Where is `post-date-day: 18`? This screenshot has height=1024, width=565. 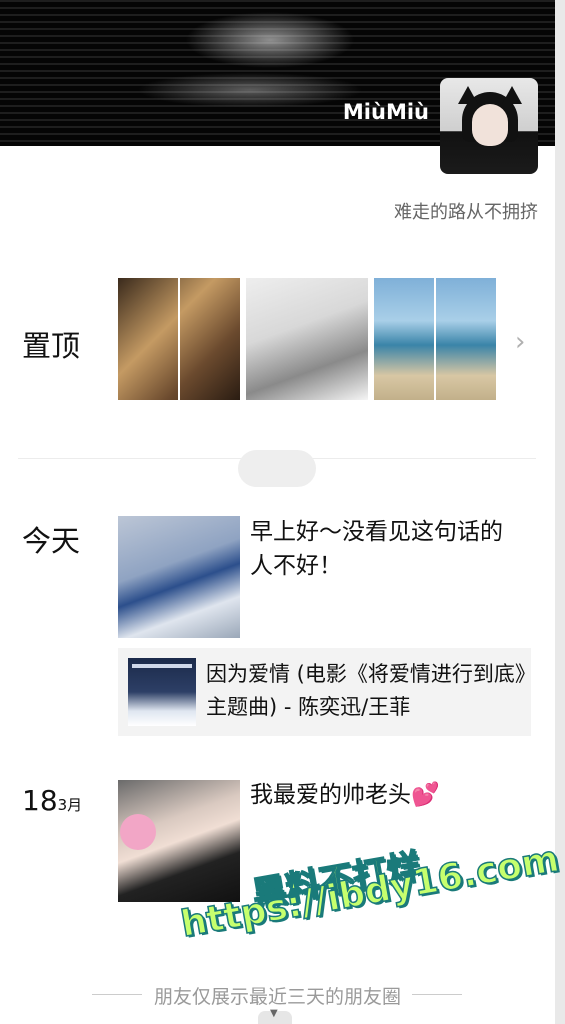
post-date-day: 18 is located at coordinates (40, 800).